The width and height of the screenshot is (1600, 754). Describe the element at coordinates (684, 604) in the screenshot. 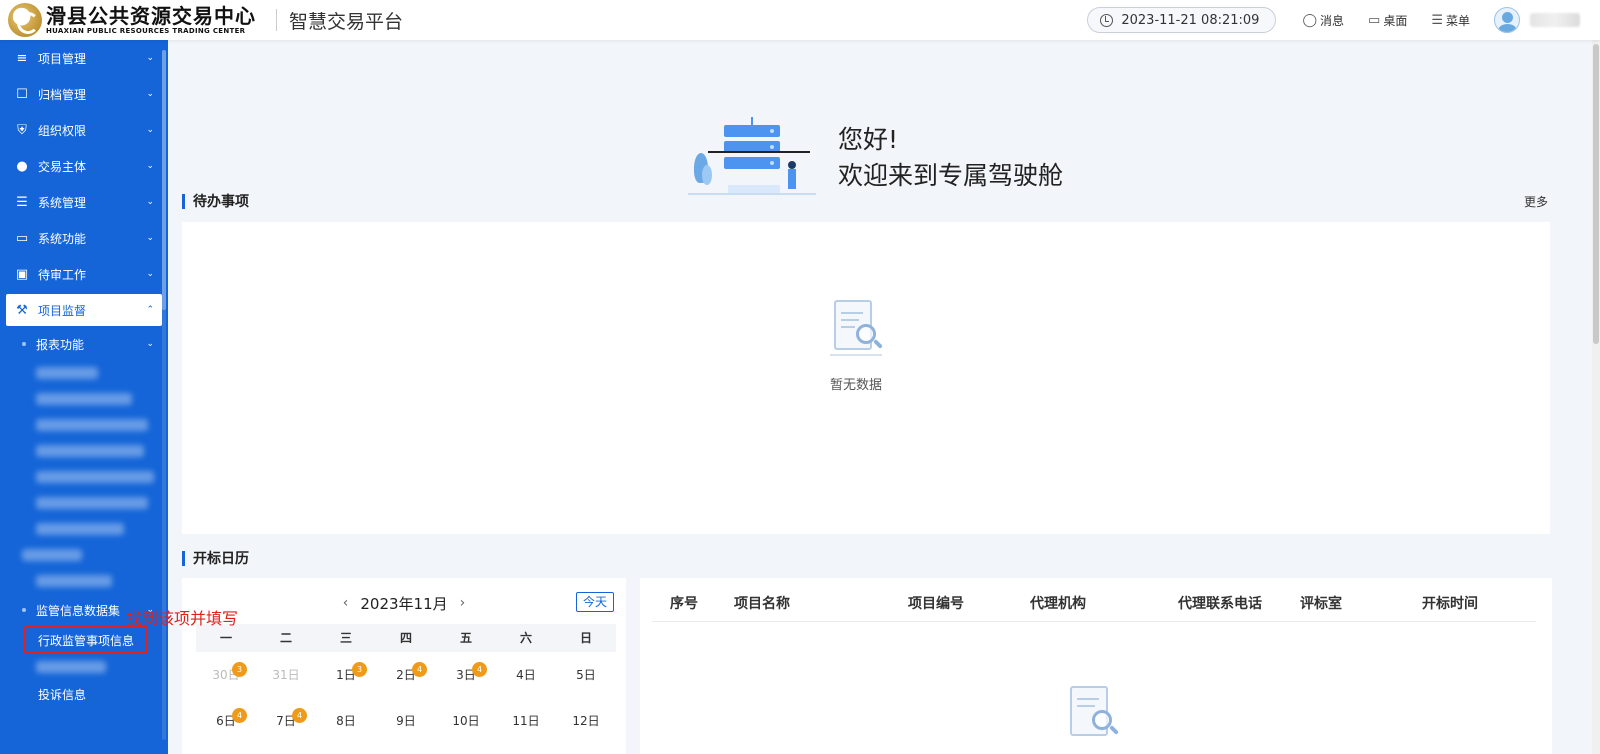

I see `col-index: 序号` at that location.